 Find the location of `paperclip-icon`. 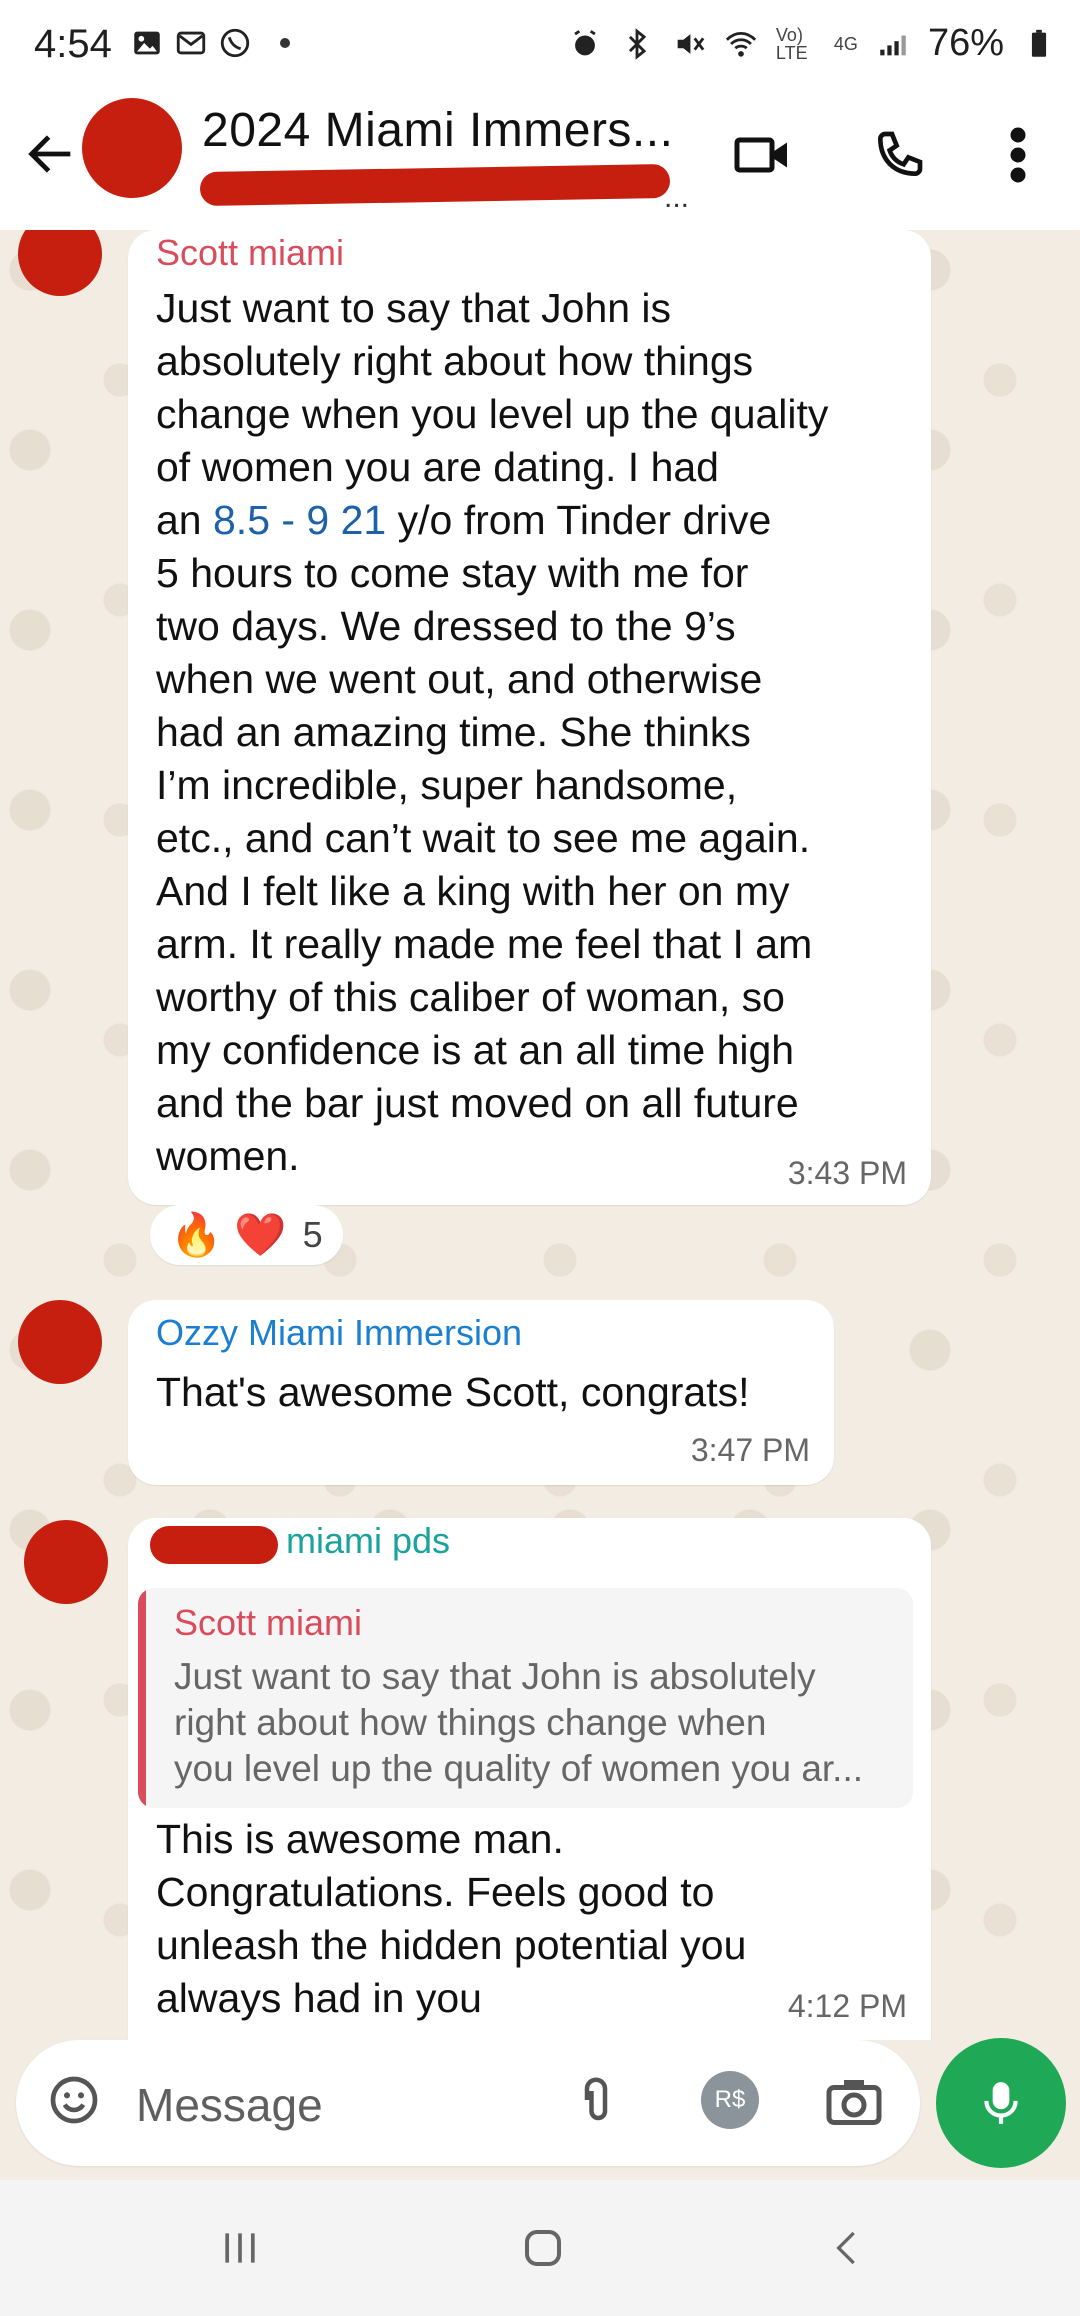

paperclip-icon is located at coordinates (596, 2099).